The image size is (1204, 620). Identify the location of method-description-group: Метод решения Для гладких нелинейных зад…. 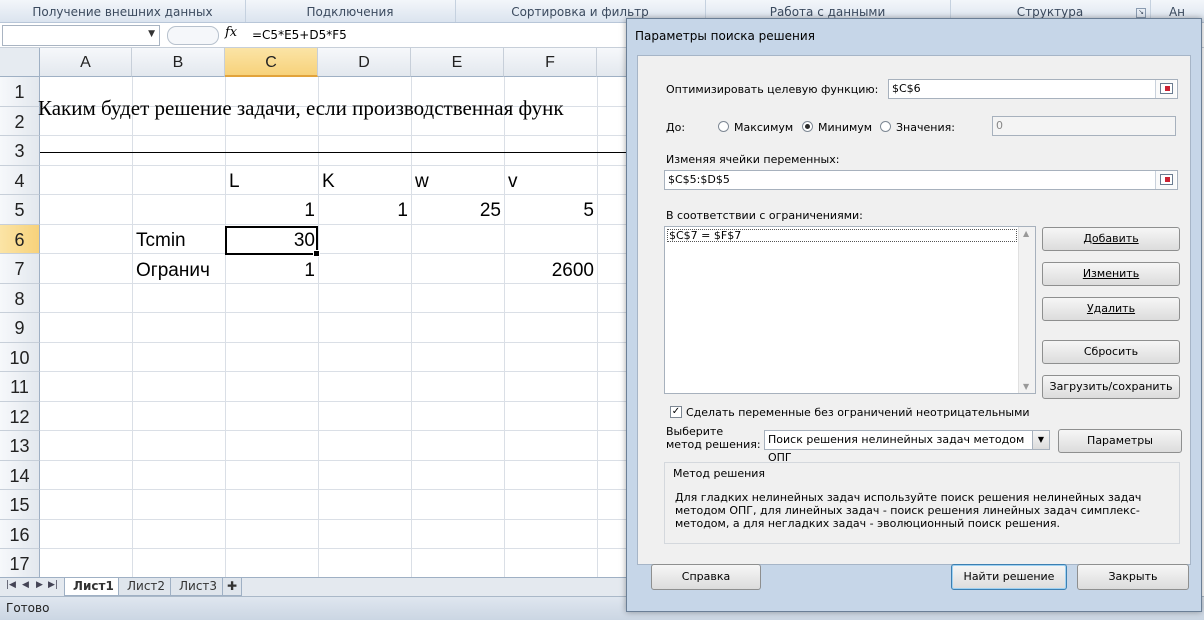
(922, 503).